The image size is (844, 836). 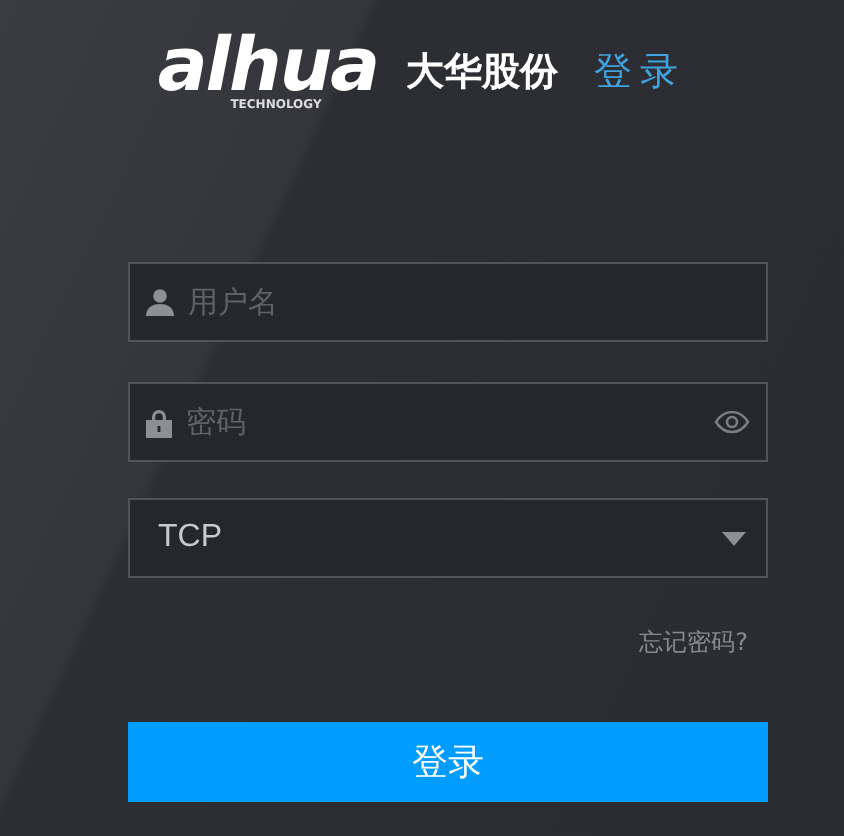 What do you see at coordinates (482, 73) in the screenshot?
I see `company-name: 大华股份` at bounding box center [482, 73].